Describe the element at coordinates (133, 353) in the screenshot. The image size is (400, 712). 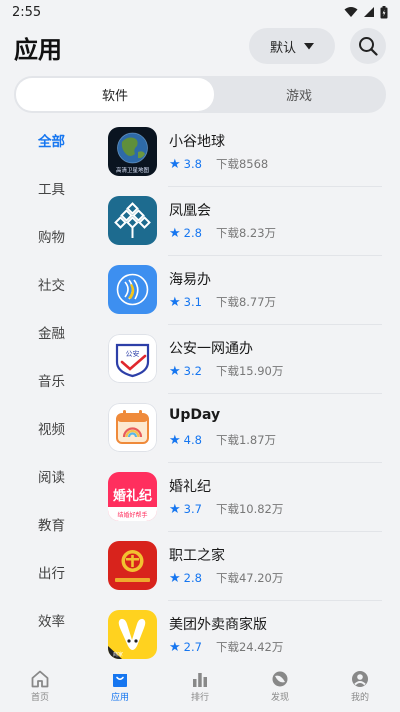
I see `police-badge-text: 公安` at that location.